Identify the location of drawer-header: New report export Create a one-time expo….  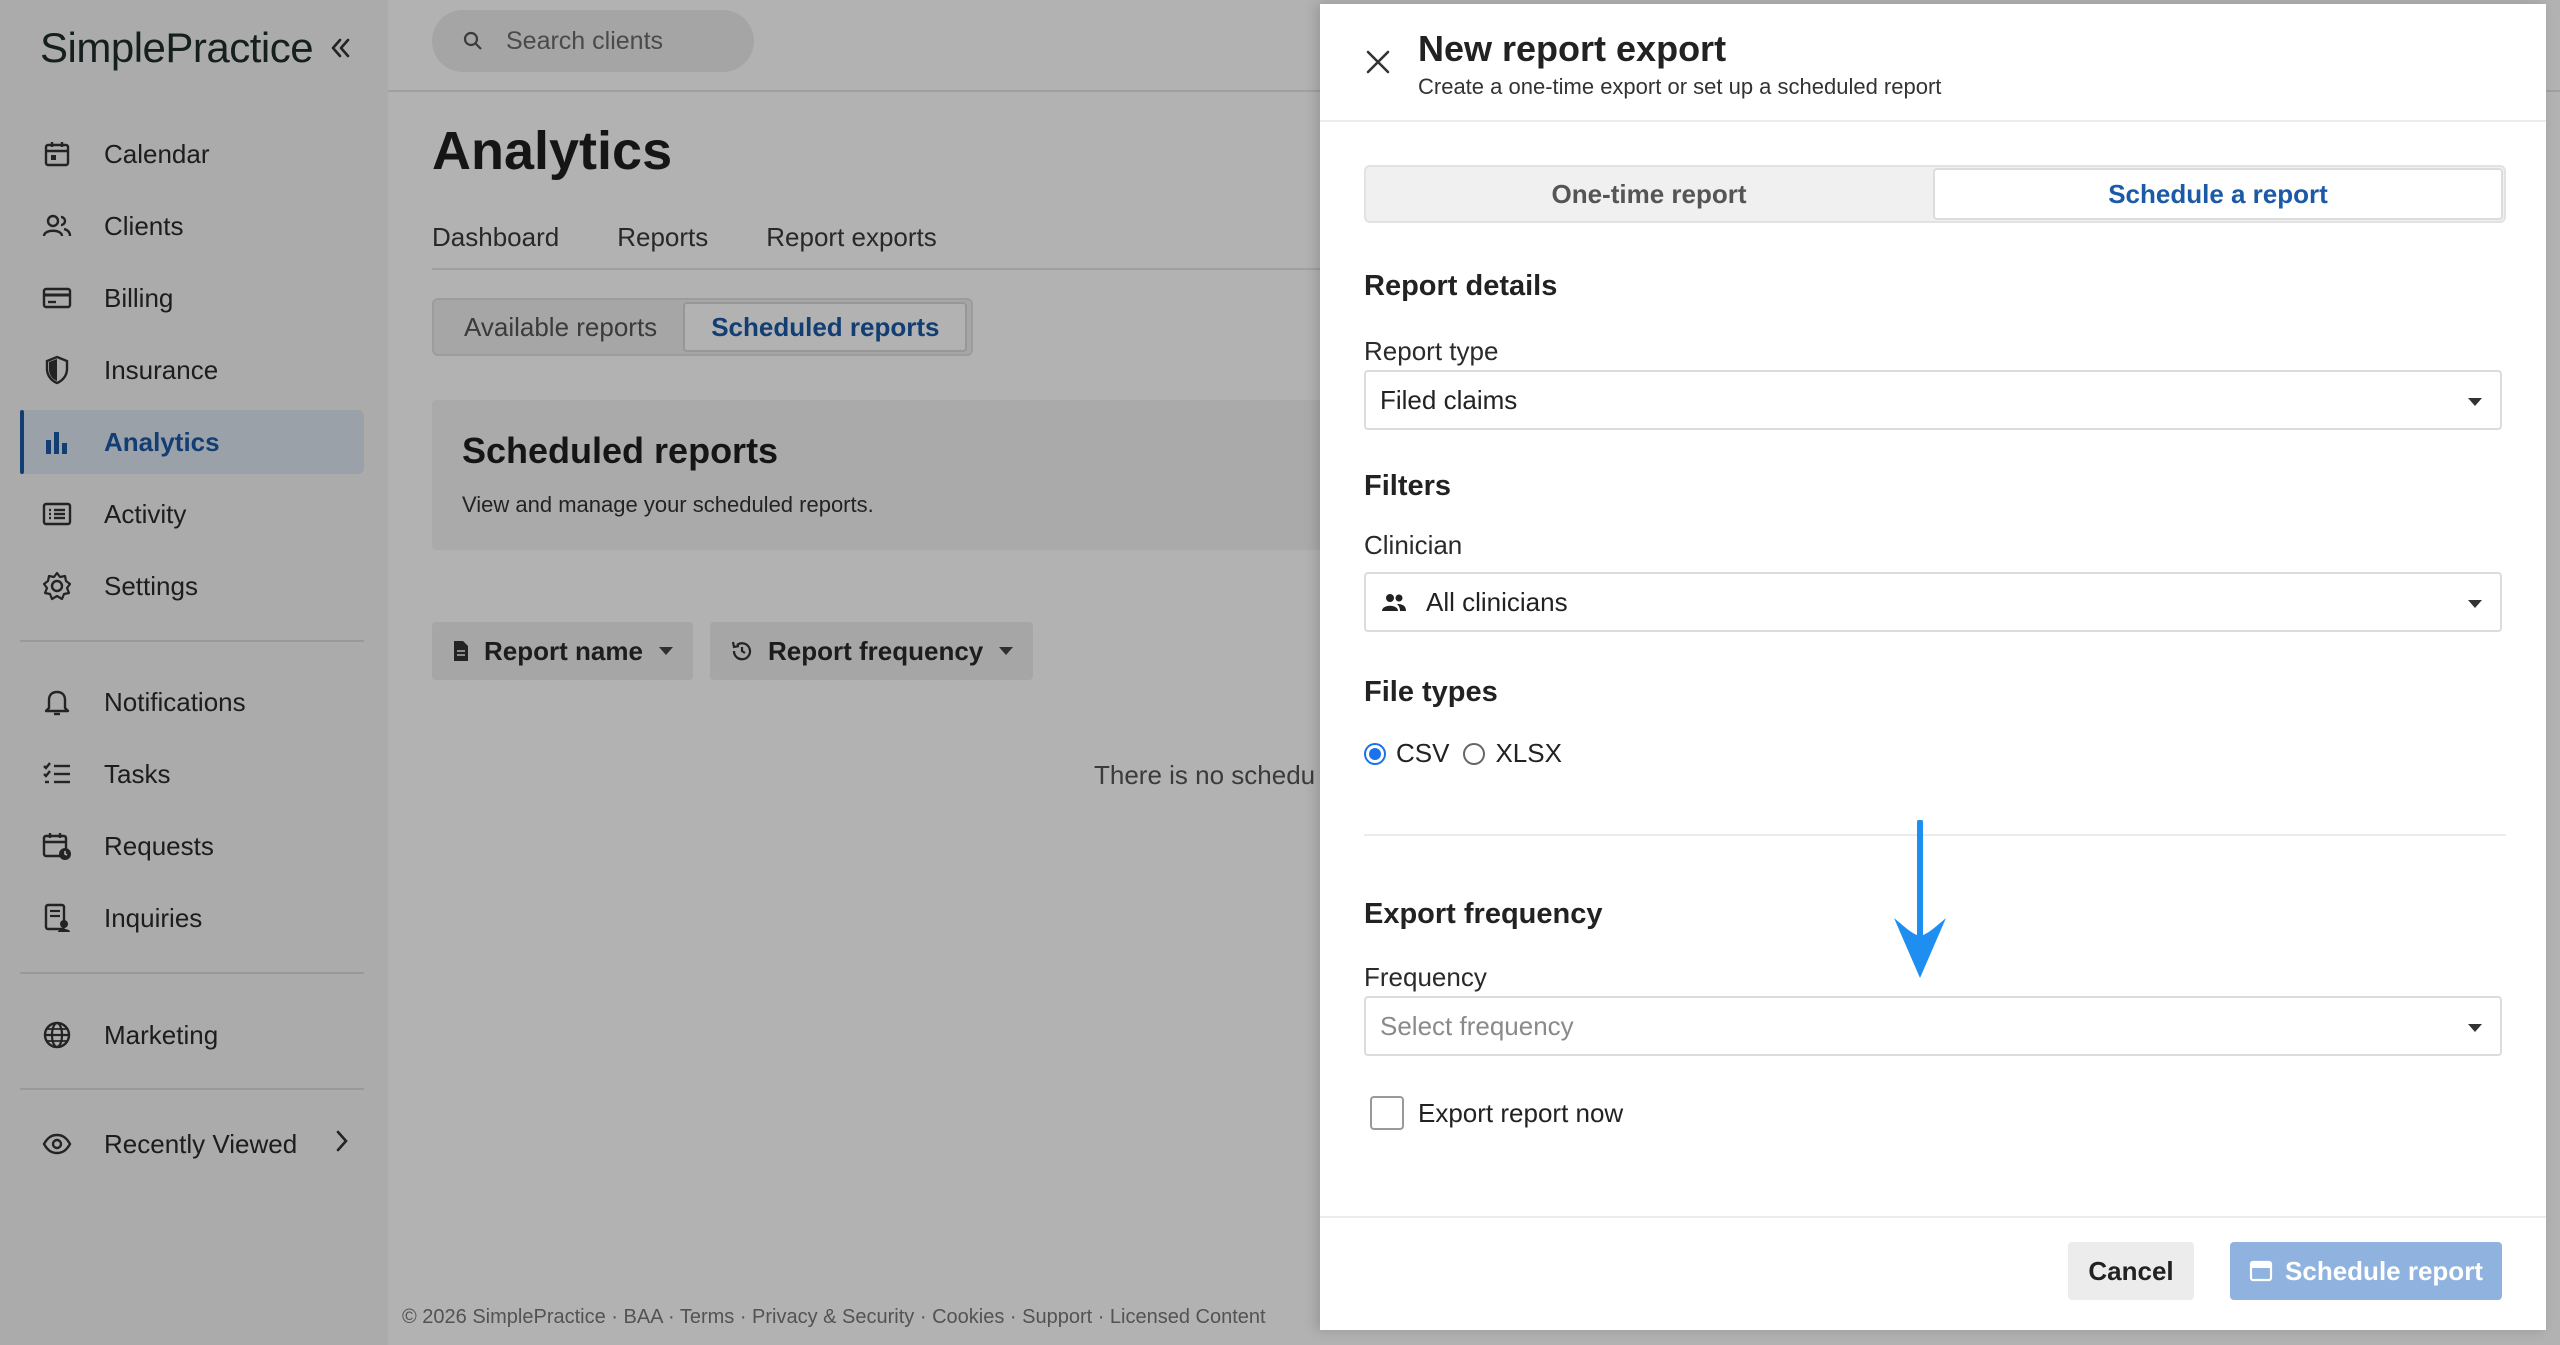
(1933, 63).